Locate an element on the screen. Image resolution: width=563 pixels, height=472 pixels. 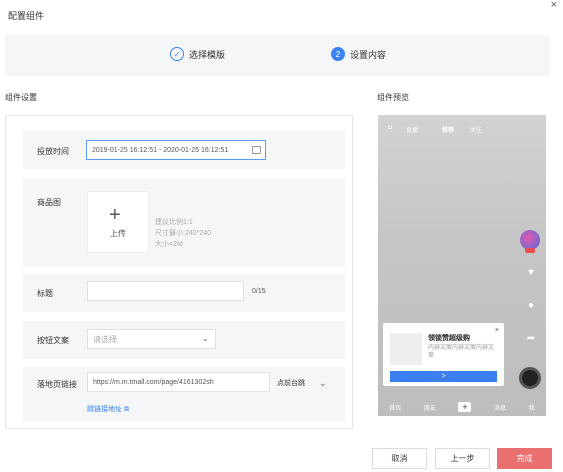
button-text-label: 按钮文案 is located at coordinates (53, 340).